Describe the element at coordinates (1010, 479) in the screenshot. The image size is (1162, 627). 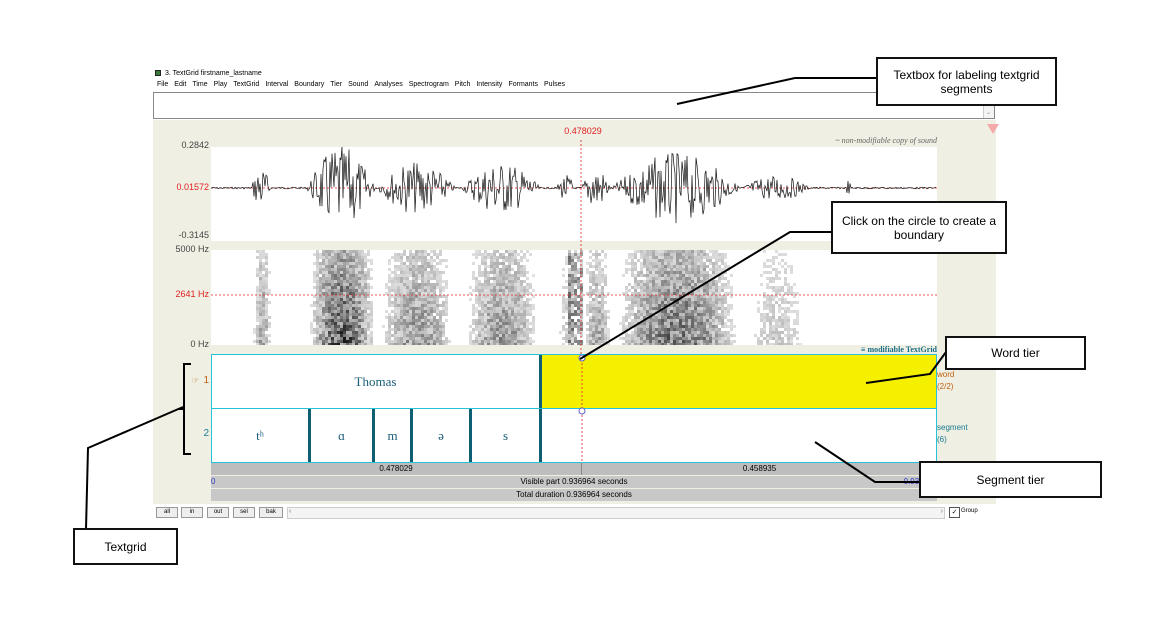
I see `annotation-segment-tier: Segment tier` at that location.